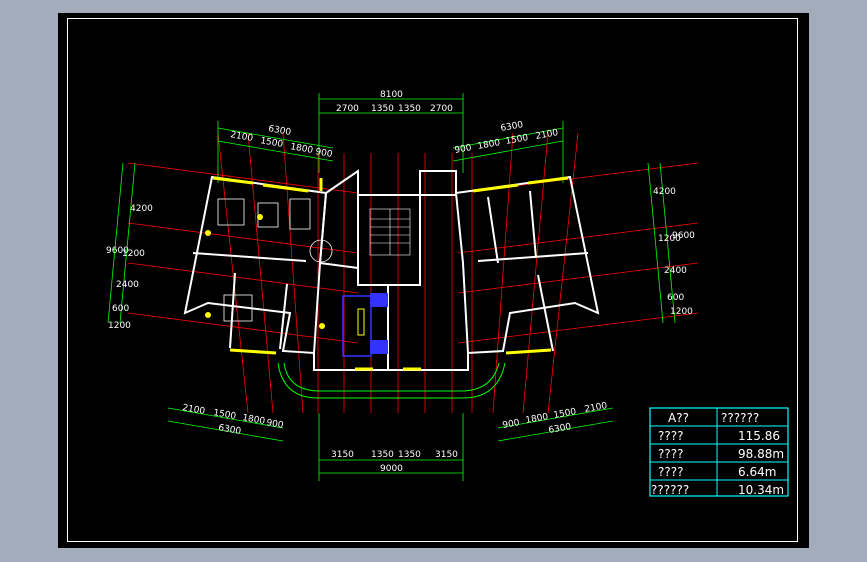 The image size is (867, 562). I want to click on stair-lines, so click(390, 232).